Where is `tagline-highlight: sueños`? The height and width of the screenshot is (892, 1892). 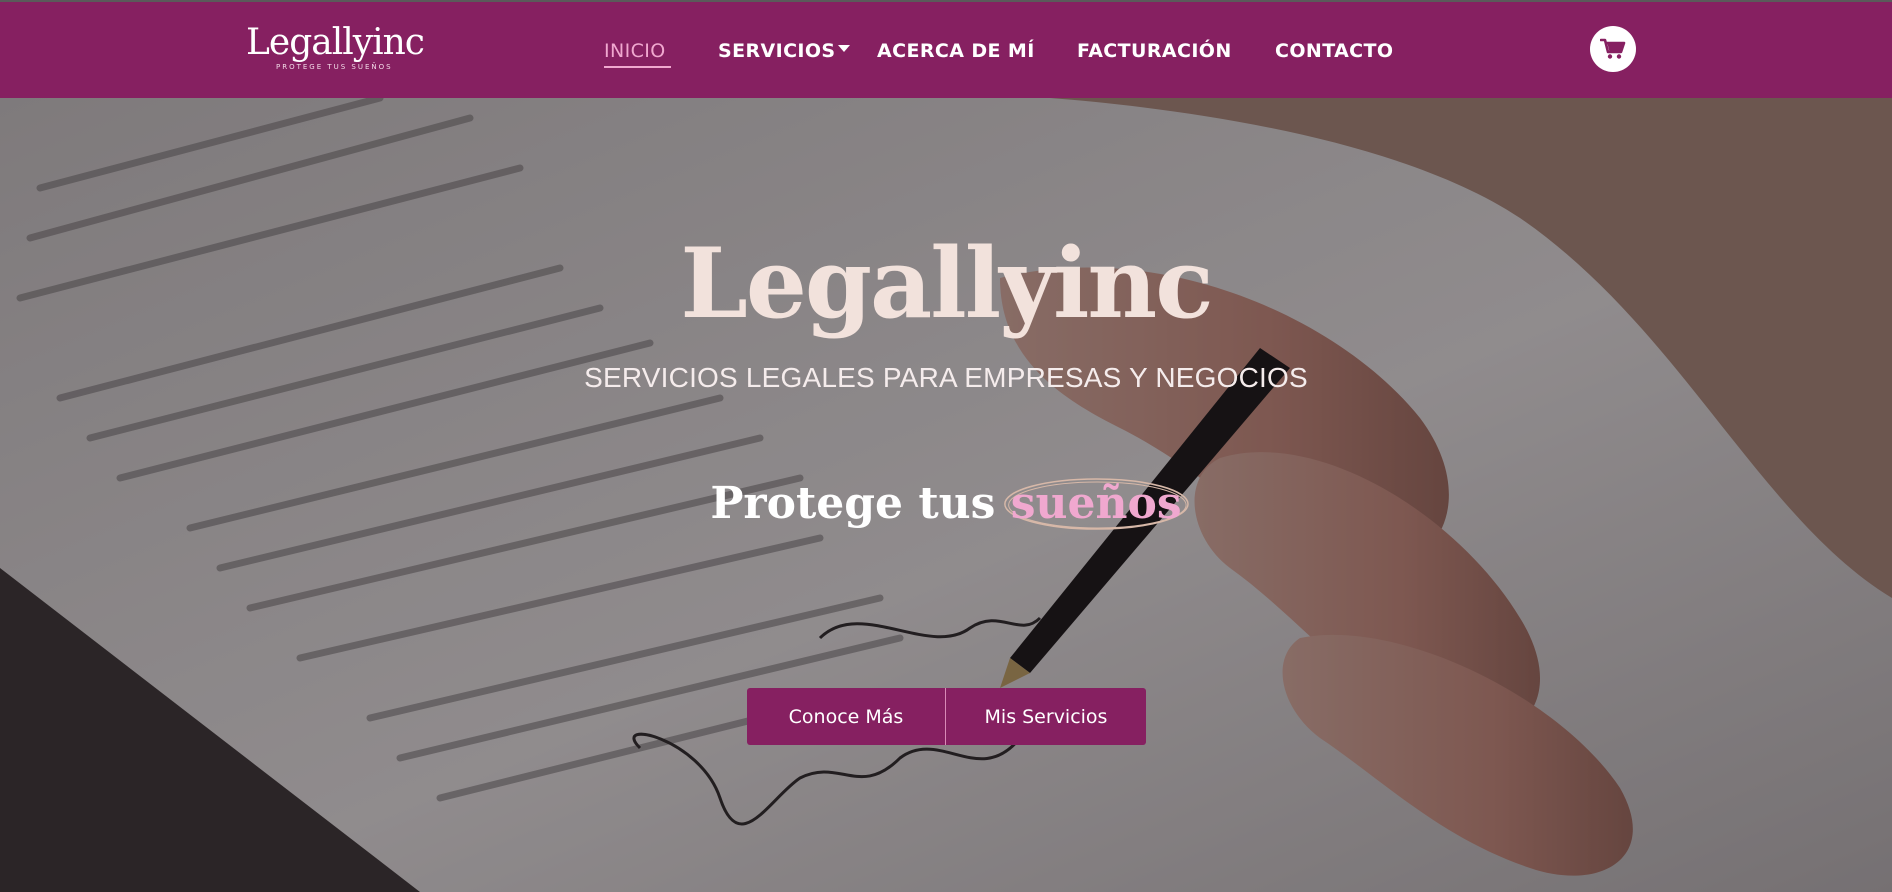
tagline-highlight: sueños is located at coordinates (1096, 504).